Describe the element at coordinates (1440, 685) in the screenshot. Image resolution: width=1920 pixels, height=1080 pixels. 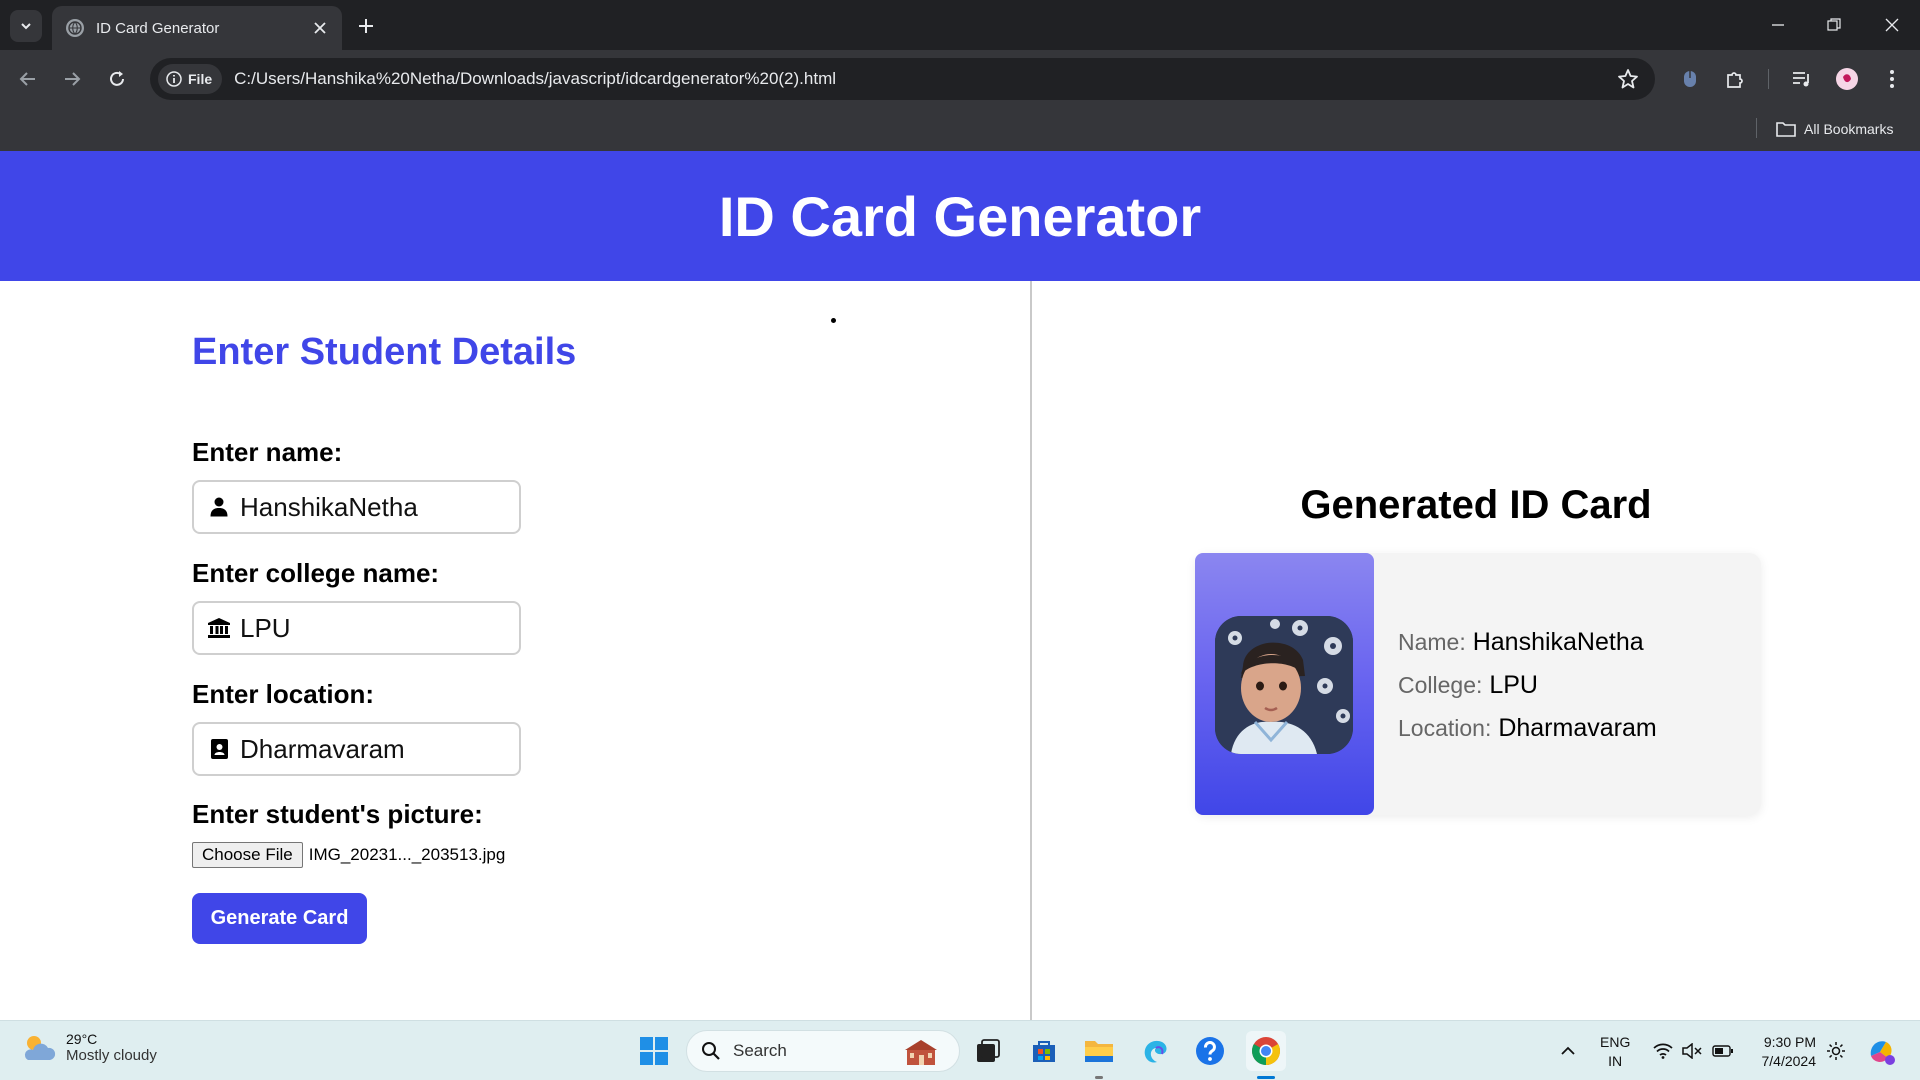
I see `card-college-label: College:` at that location.